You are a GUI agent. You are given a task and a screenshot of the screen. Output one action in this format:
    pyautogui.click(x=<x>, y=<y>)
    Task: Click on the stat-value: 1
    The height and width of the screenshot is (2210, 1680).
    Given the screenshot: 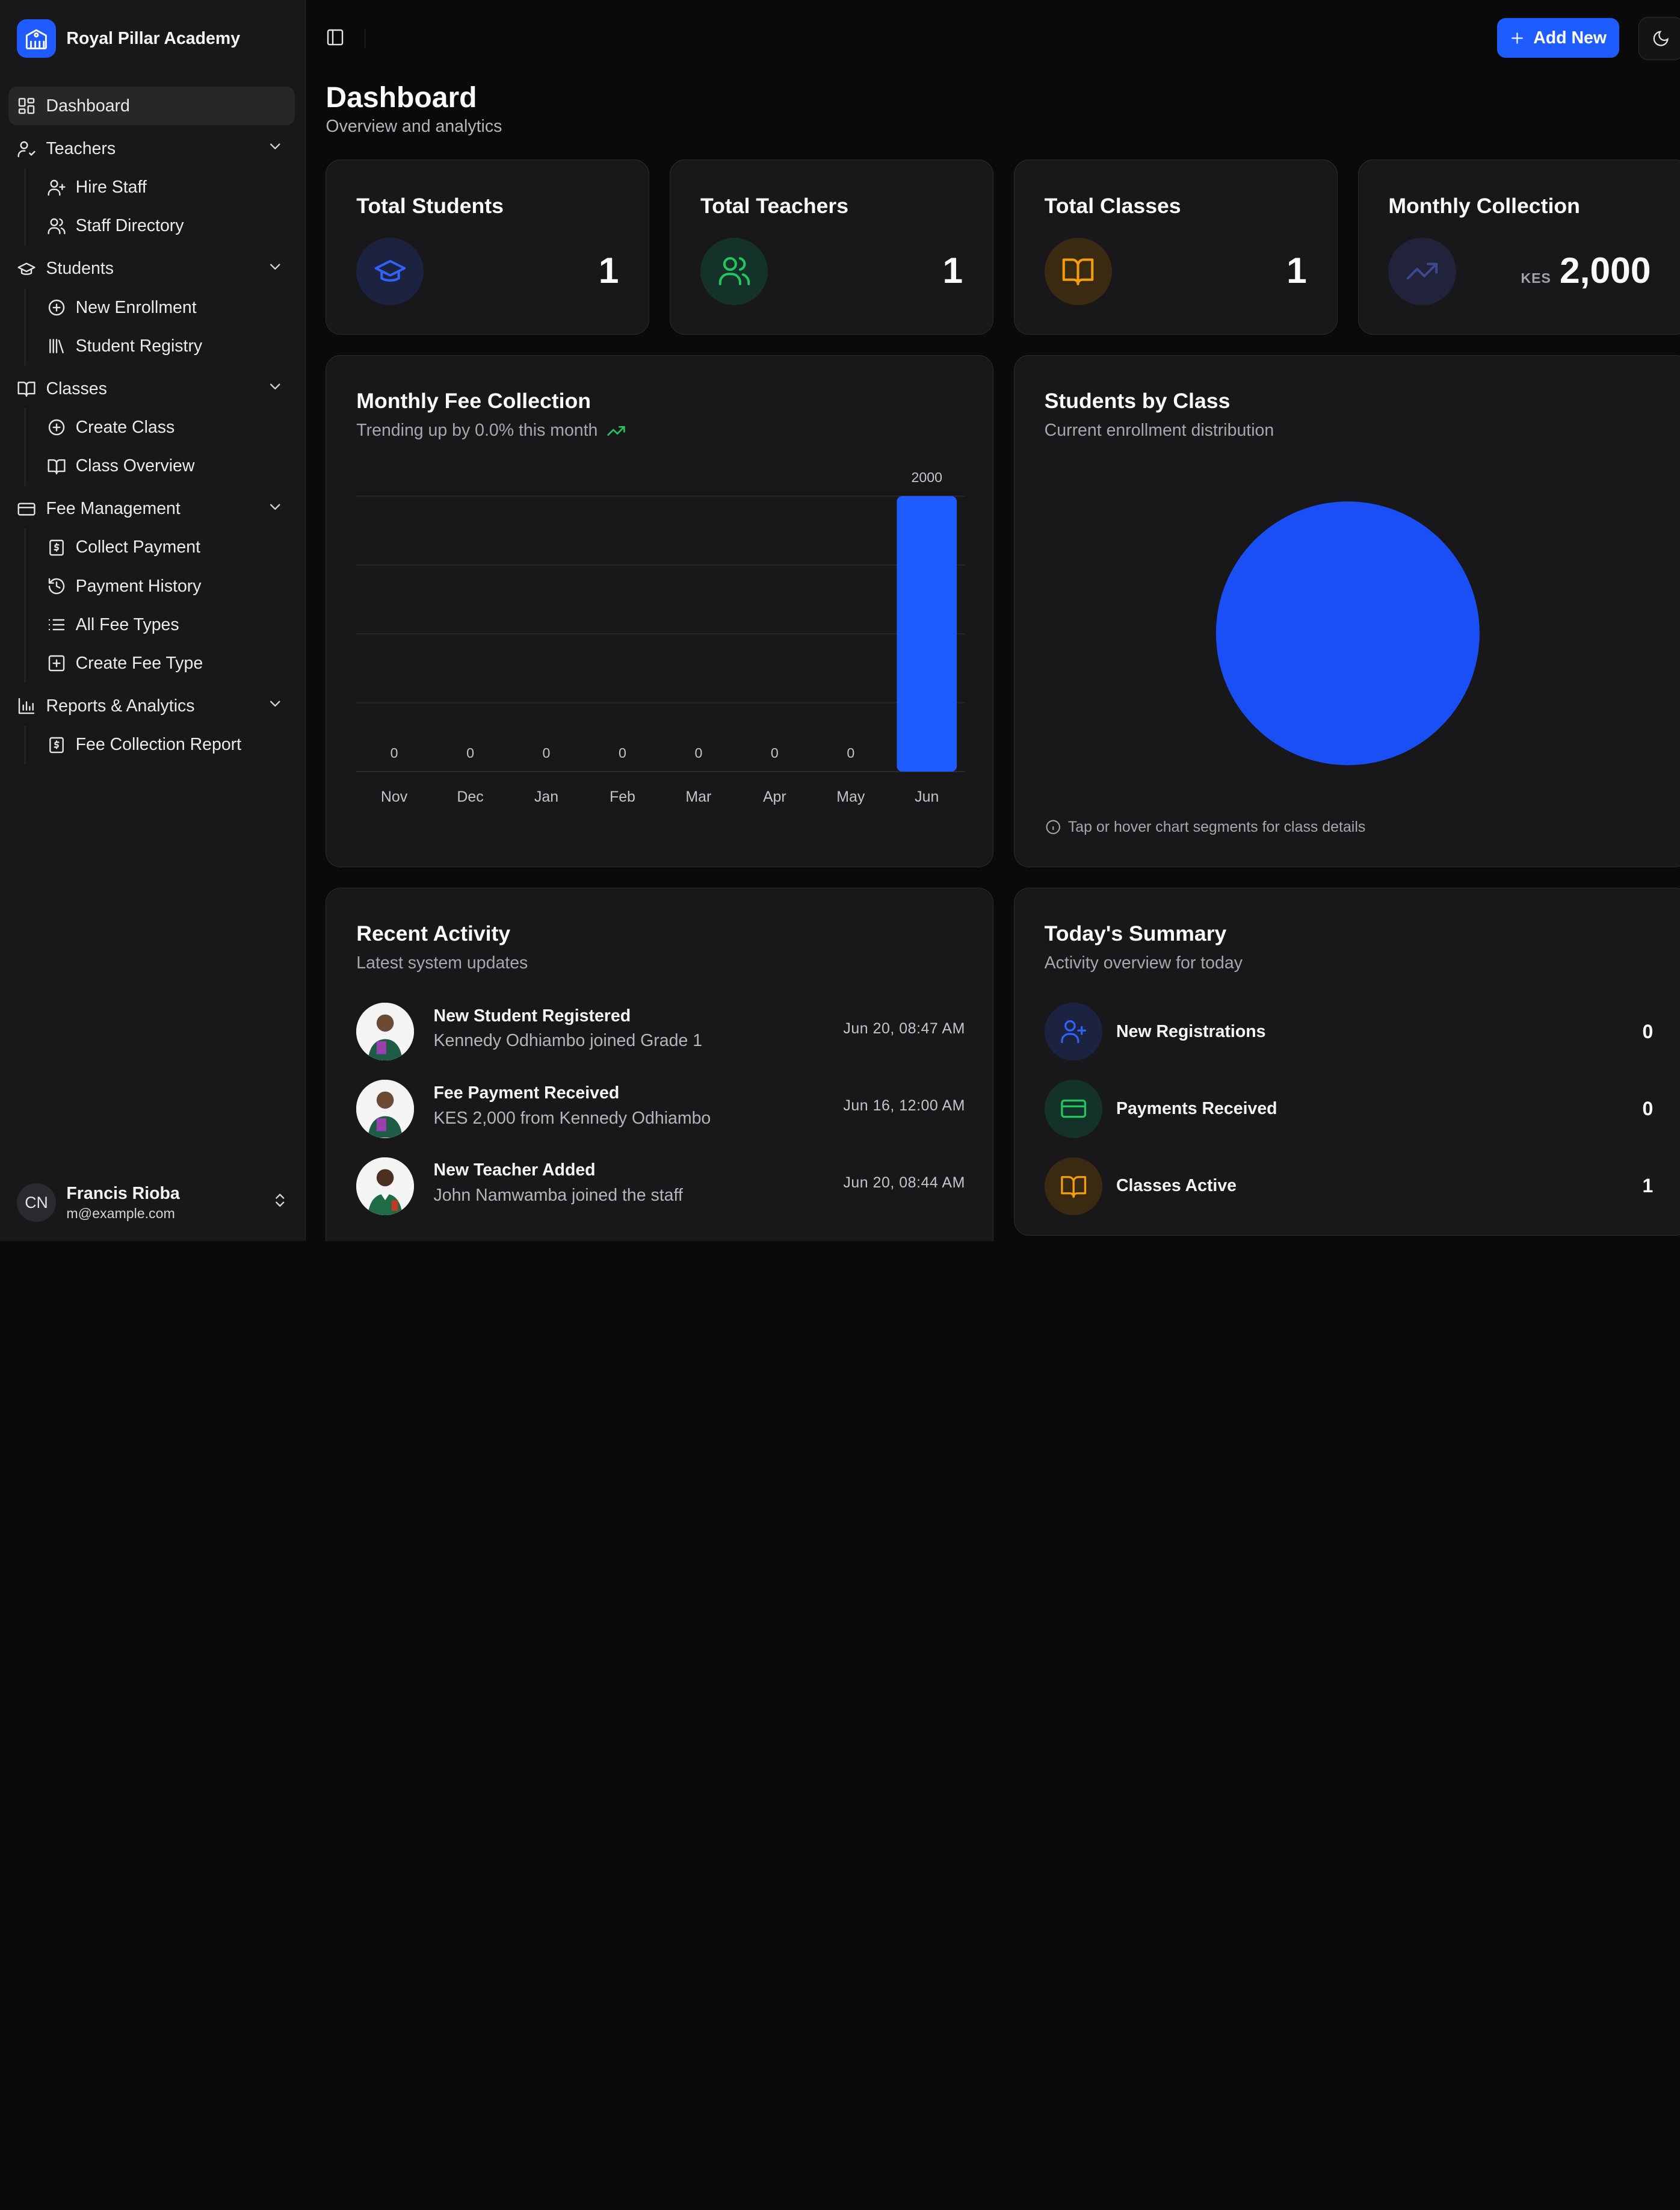 What is the action you would take?
    pyautogui.click(x=1296, y=271)
    